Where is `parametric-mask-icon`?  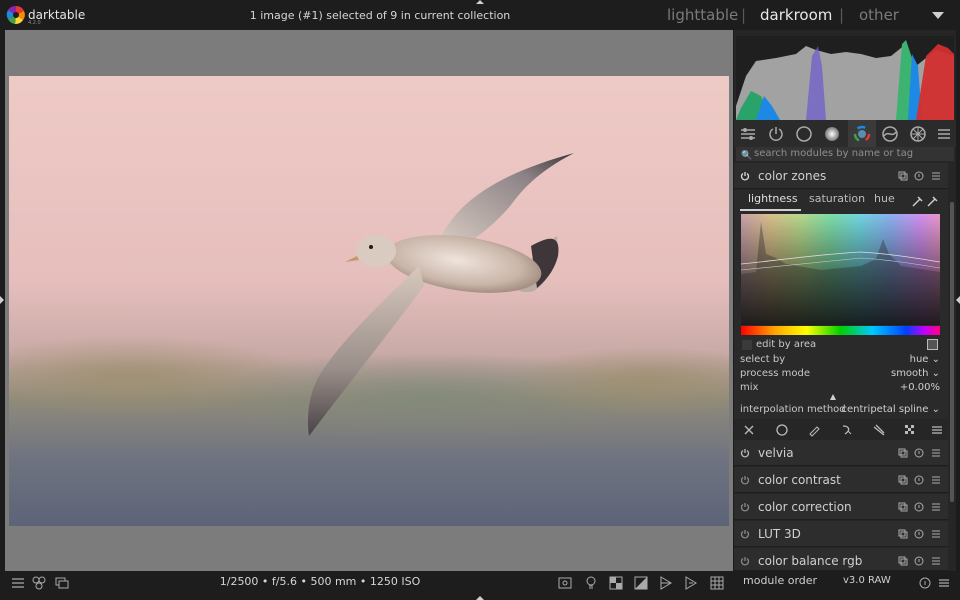
parametric-mask-icon is located at coordinates (847, 430).